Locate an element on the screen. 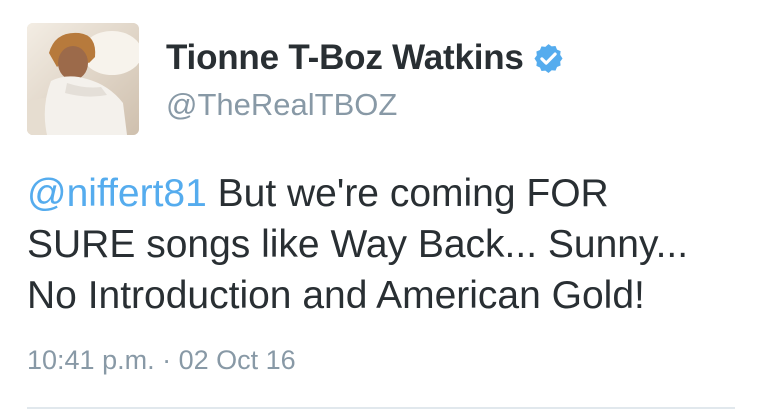  mention-link: @niffert81 is located at coordinates (117, 193).